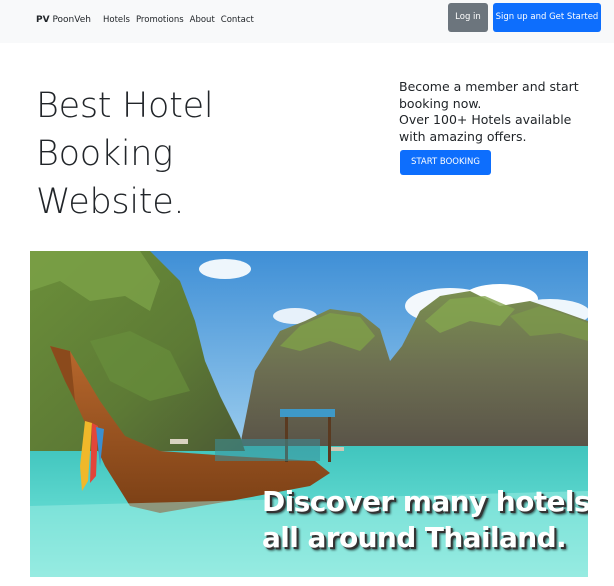  Describe the element at coordinates (445, 162) in the screenshot. I see `start-booking-button: START BOOKING` at that location.